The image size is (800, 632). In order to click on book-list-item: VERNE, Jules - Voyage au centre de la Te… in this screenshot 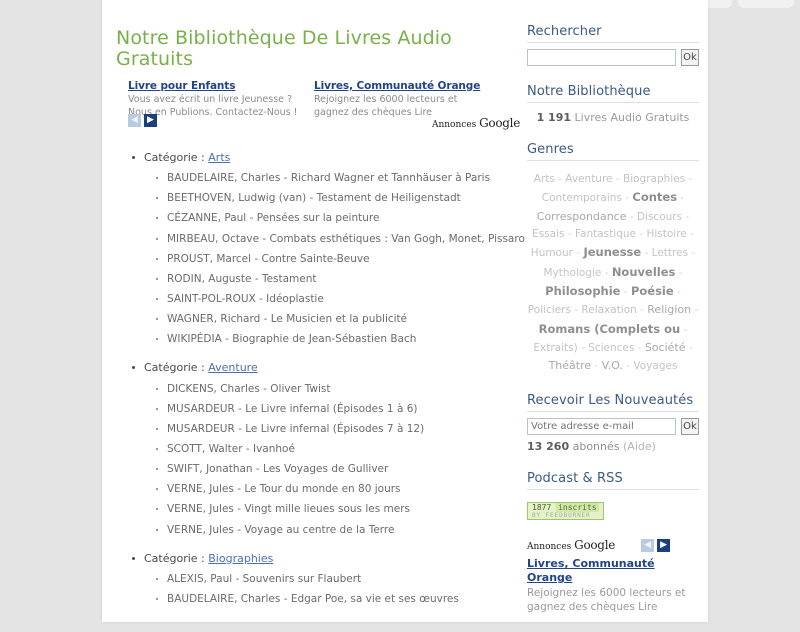, I will do `click(338, 530)`.